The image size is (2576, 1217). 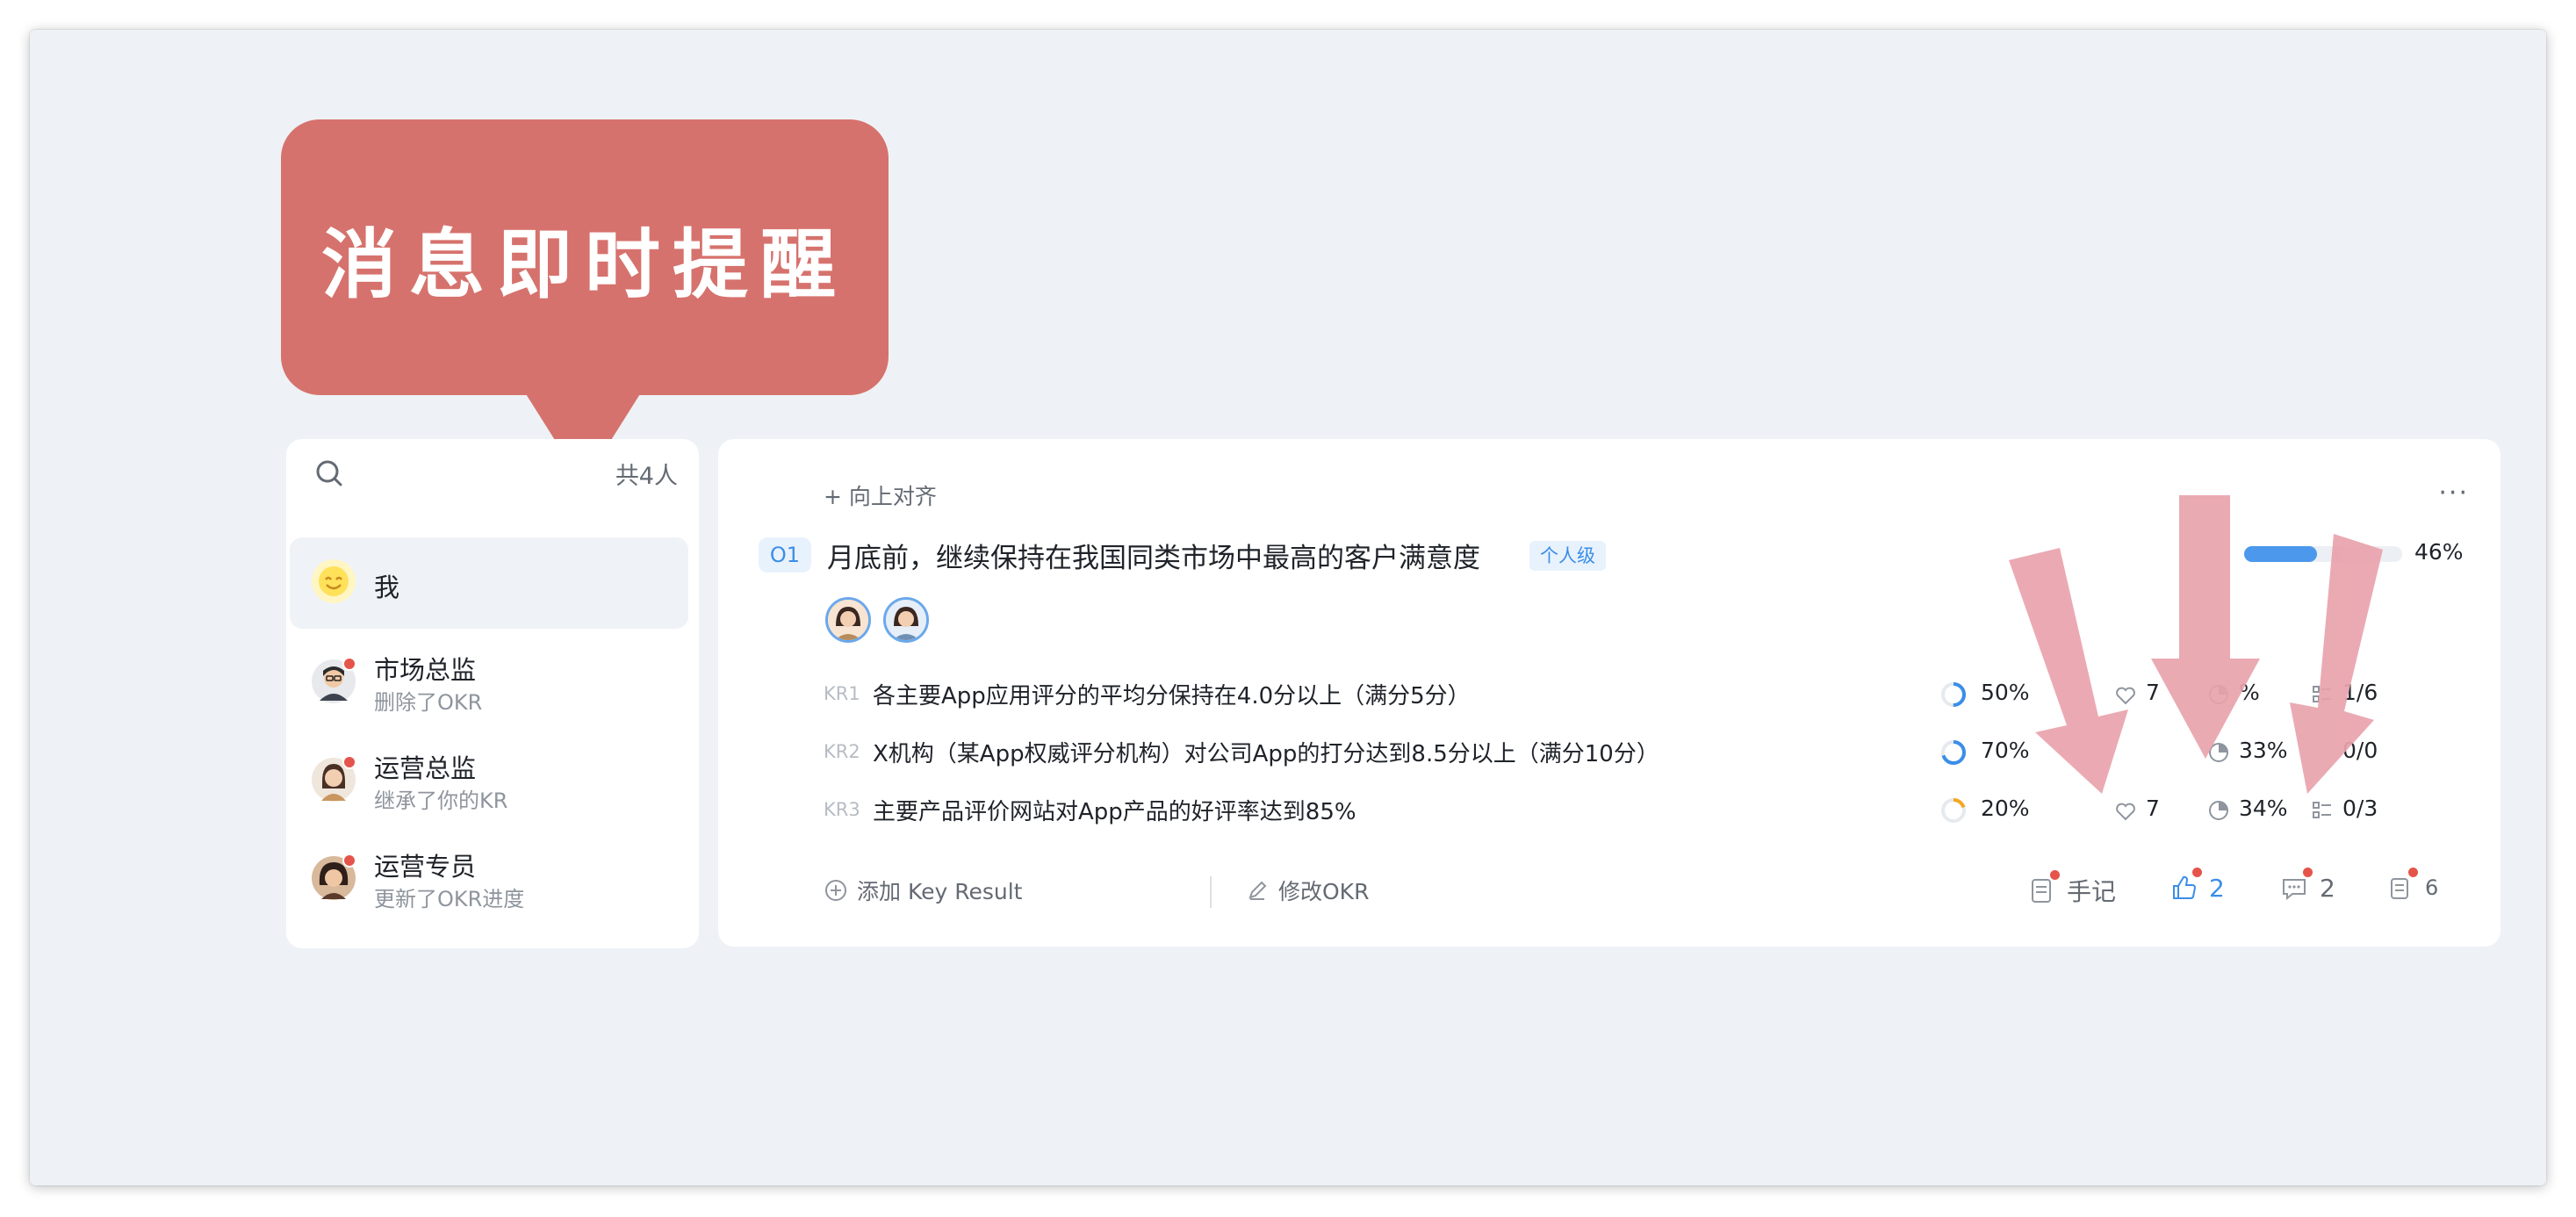 What do you see at coordinates (425, 670) in the screenshot?
I see `member-name: 市场总监` at bounding box center [425, 670].